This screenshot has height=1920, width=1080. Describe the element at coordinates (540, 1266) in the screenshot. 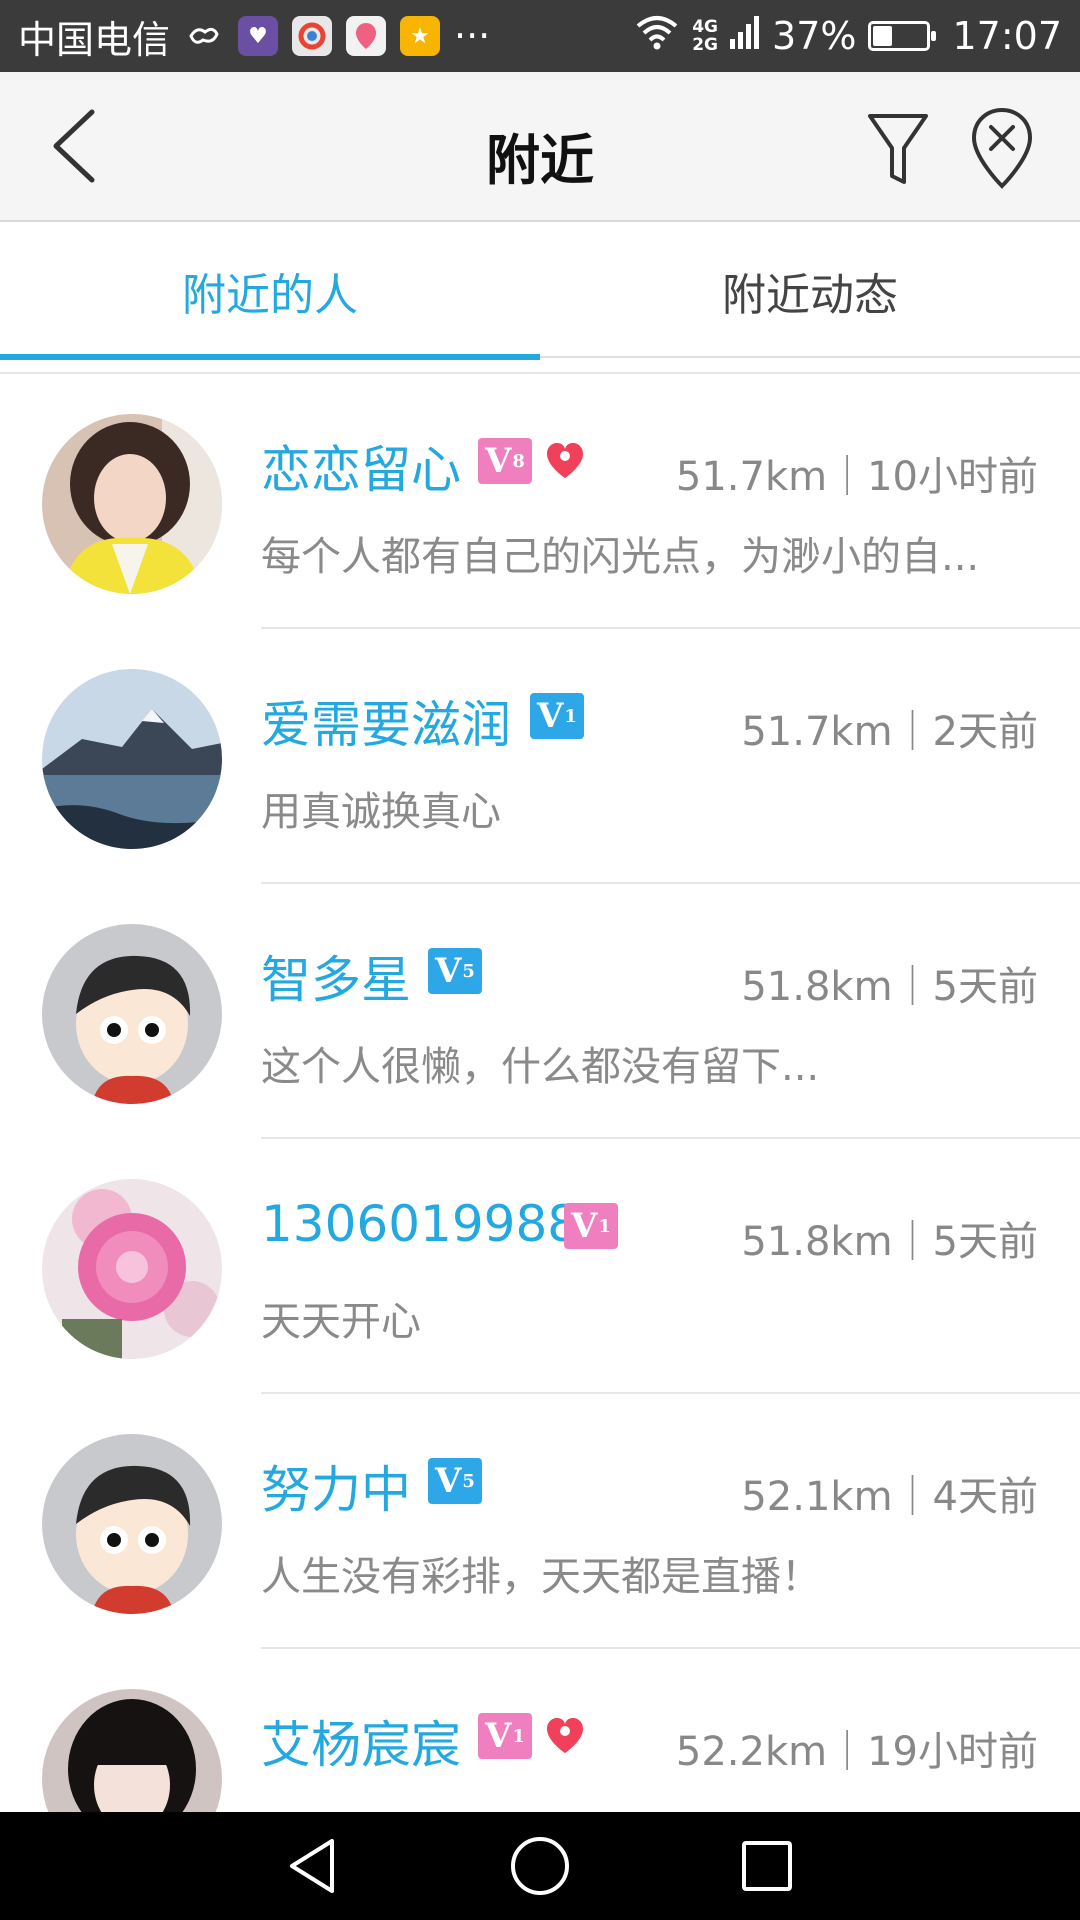

I see `list-item: 1306019988 V1 51.8km｜5天前 天天开心` at that location.